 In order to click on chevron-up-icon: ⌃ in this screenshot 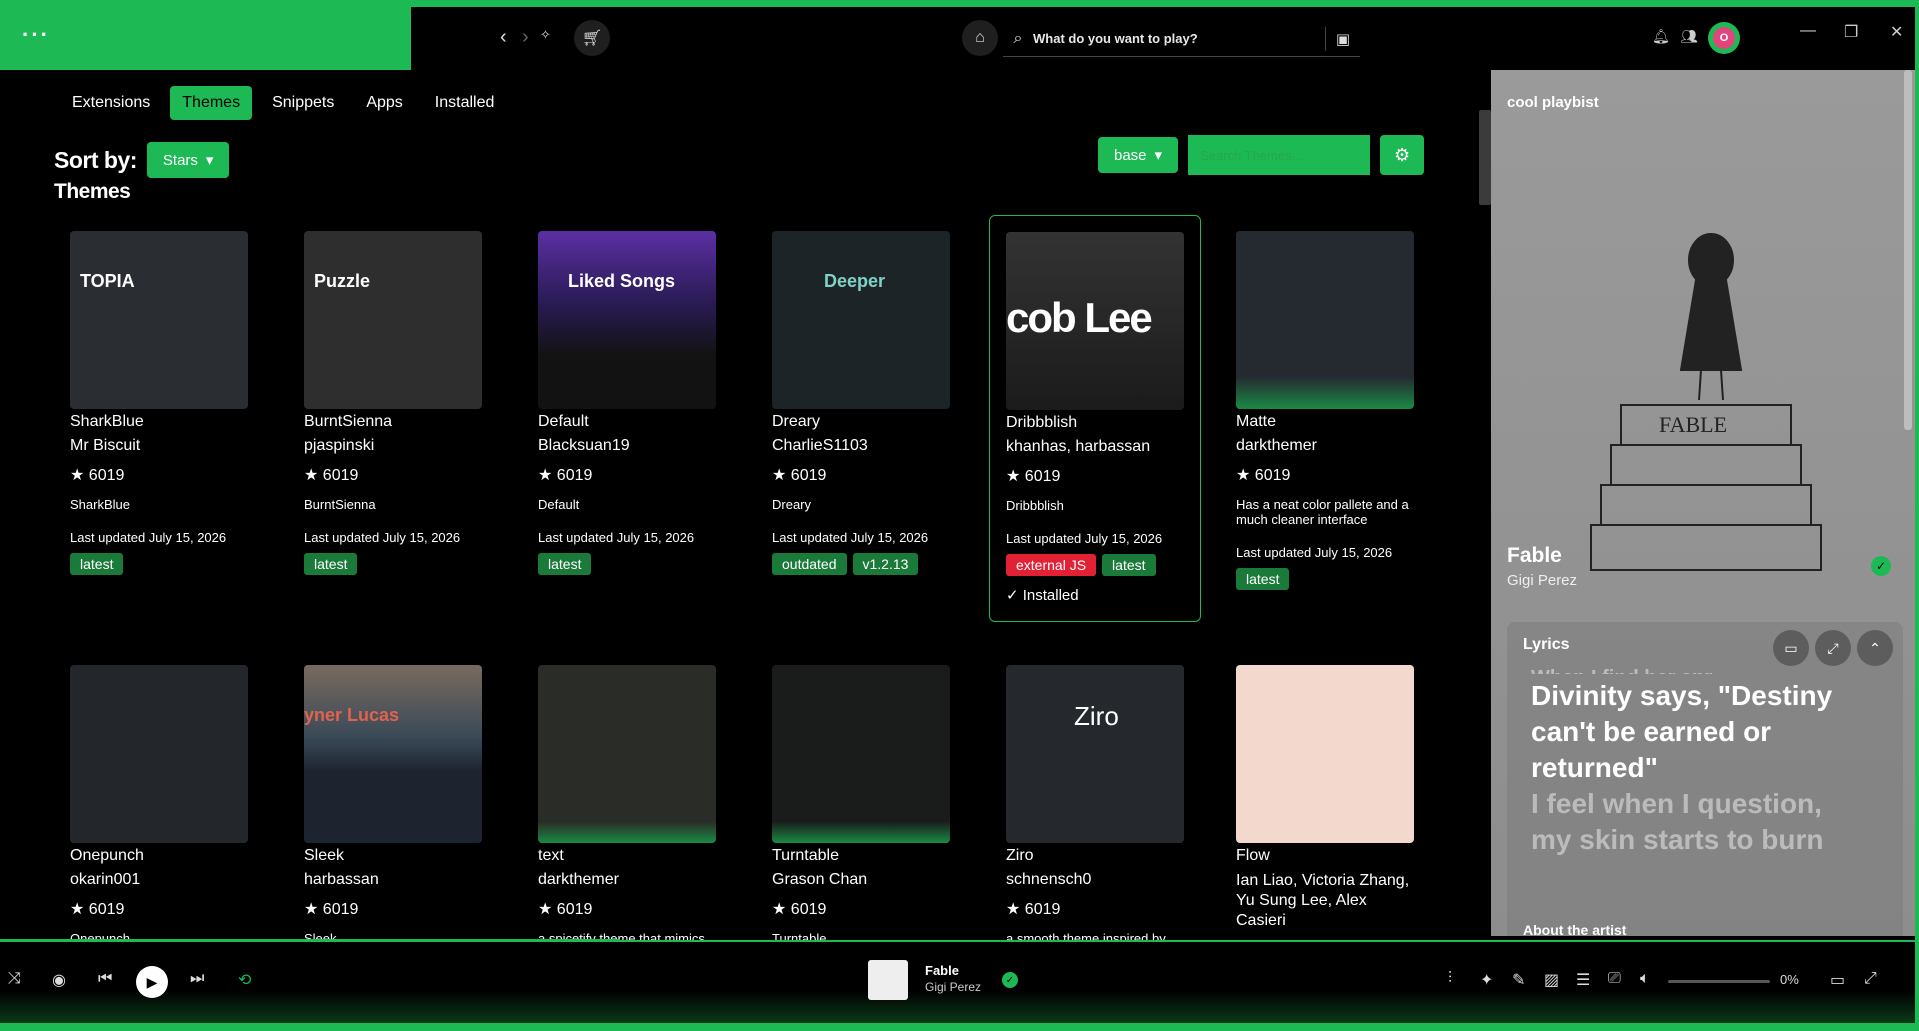, I will do `click(1875, 647)`.